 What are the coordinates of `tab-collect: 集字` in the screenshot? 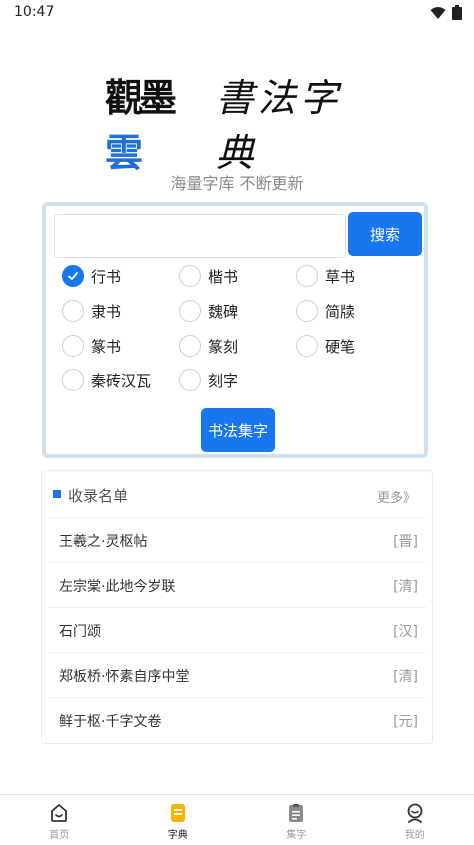 It's located at (296, 820).